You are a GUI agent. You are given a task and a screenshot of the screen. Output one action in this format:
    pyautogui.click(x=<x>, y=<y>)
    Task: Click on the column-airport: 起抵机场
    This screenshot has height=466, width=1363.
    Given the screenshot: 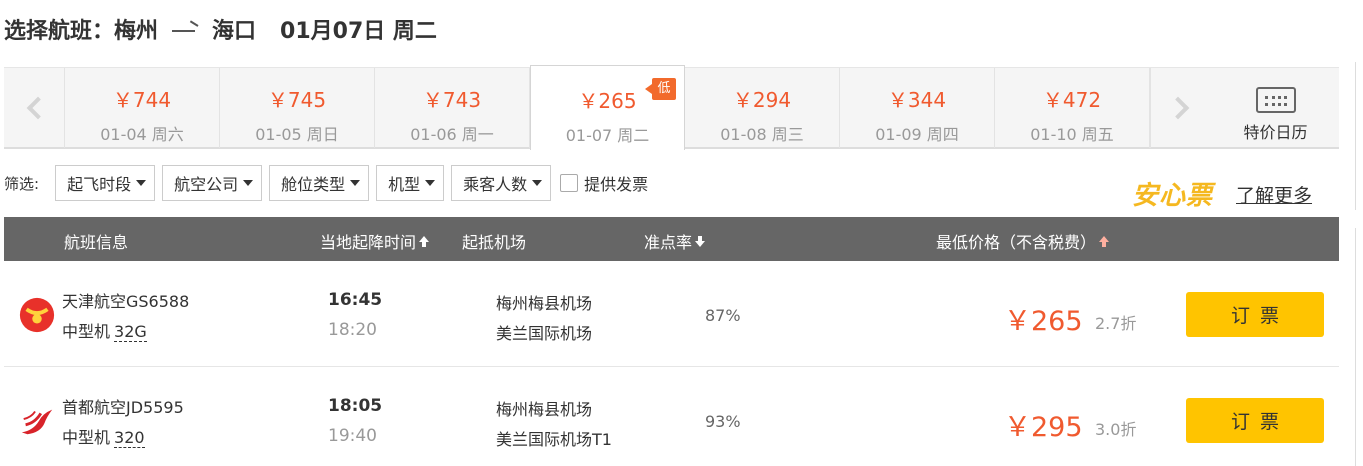 What is the action you would take?
    pyautogui.click(x=494, y=241)
    